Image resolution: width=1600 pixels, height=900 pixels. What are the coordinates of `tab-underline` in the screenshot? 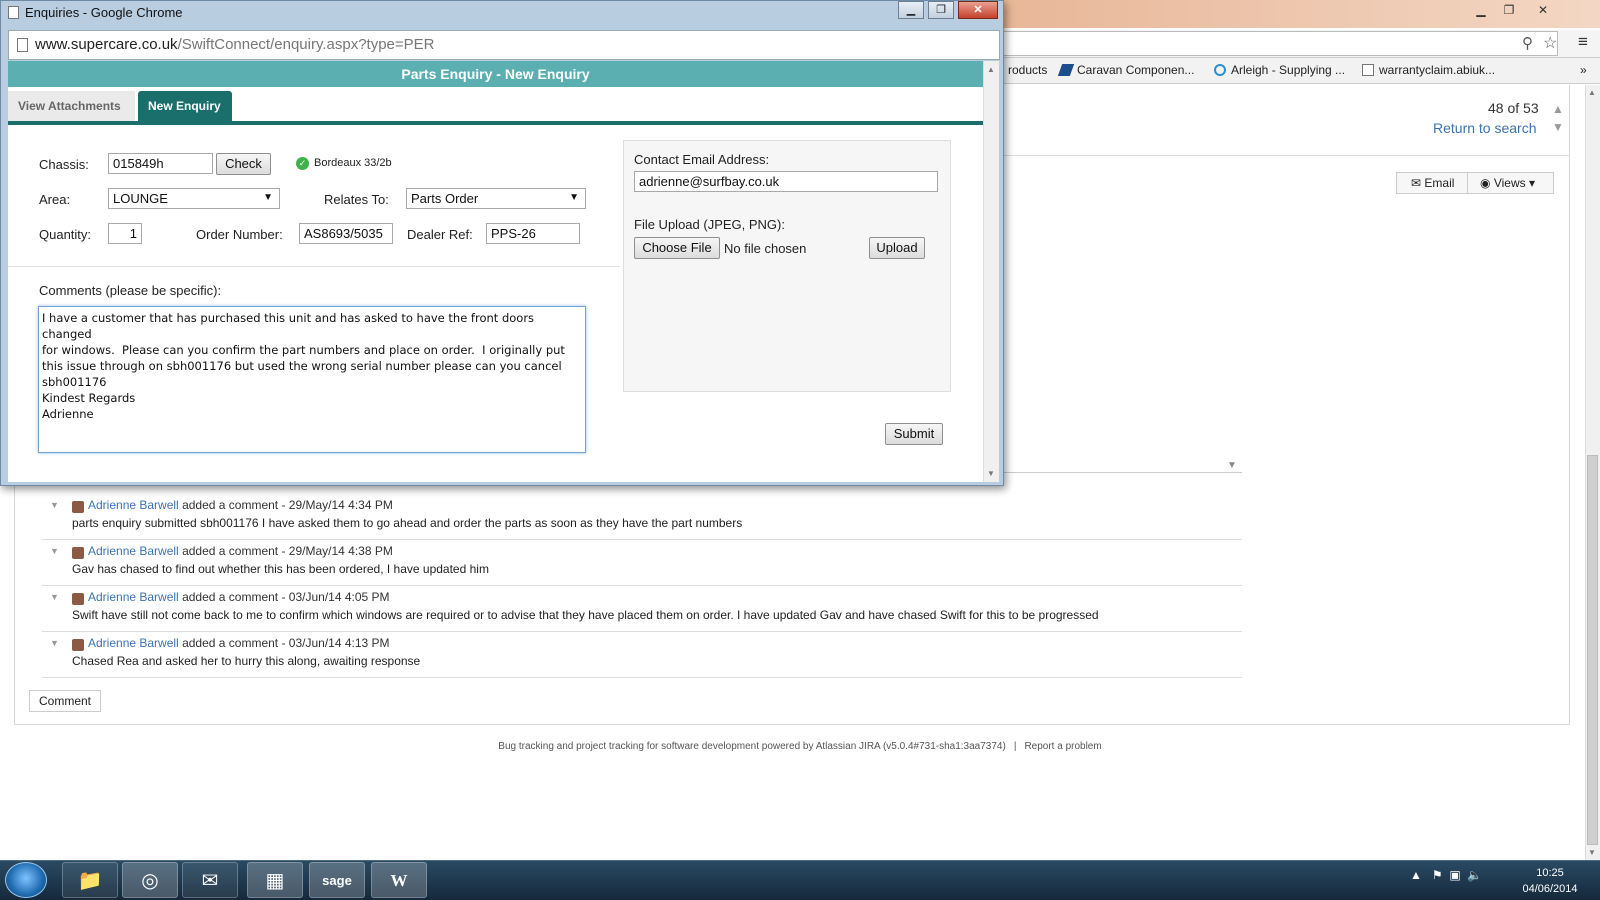 It's located at (495, 123).